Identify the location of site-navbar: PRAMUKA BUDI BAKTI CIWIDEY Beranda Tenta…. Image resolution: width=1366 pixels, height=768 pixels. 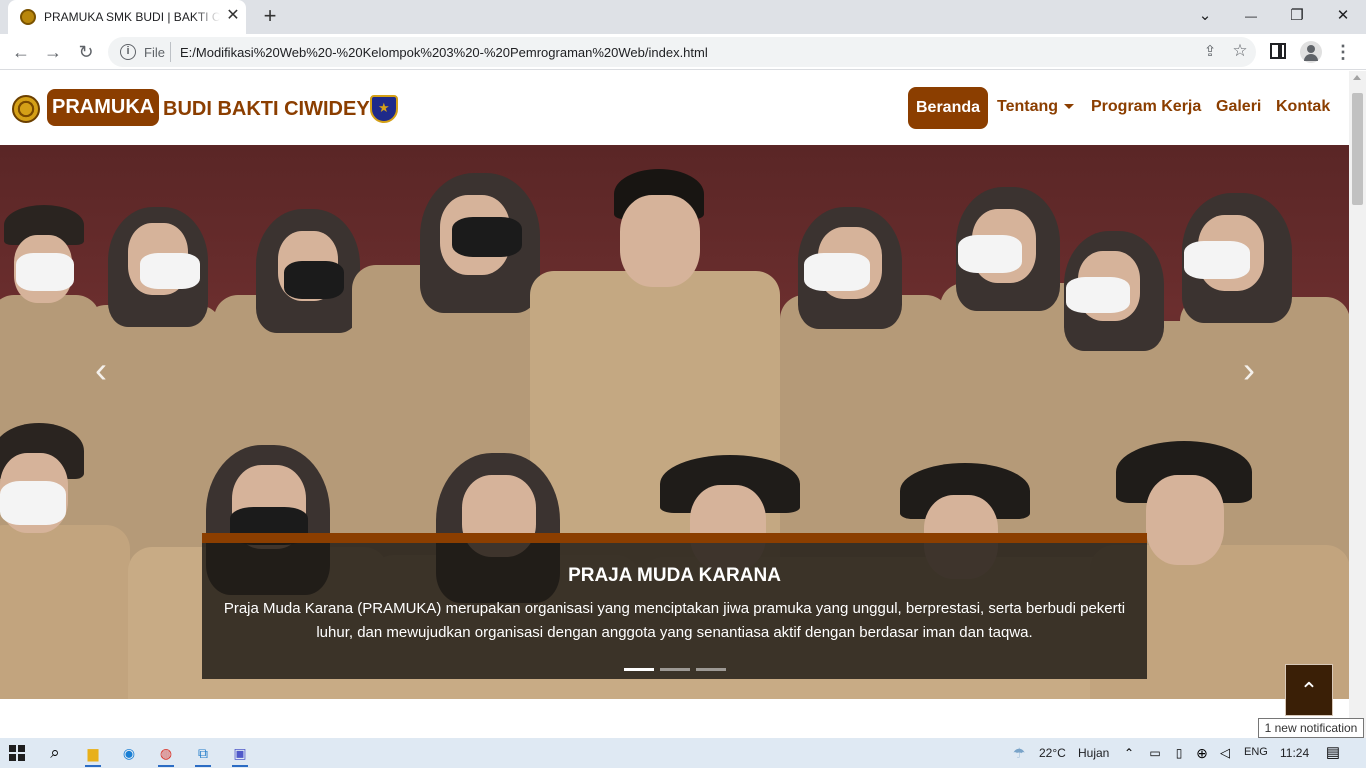
(674, 108).